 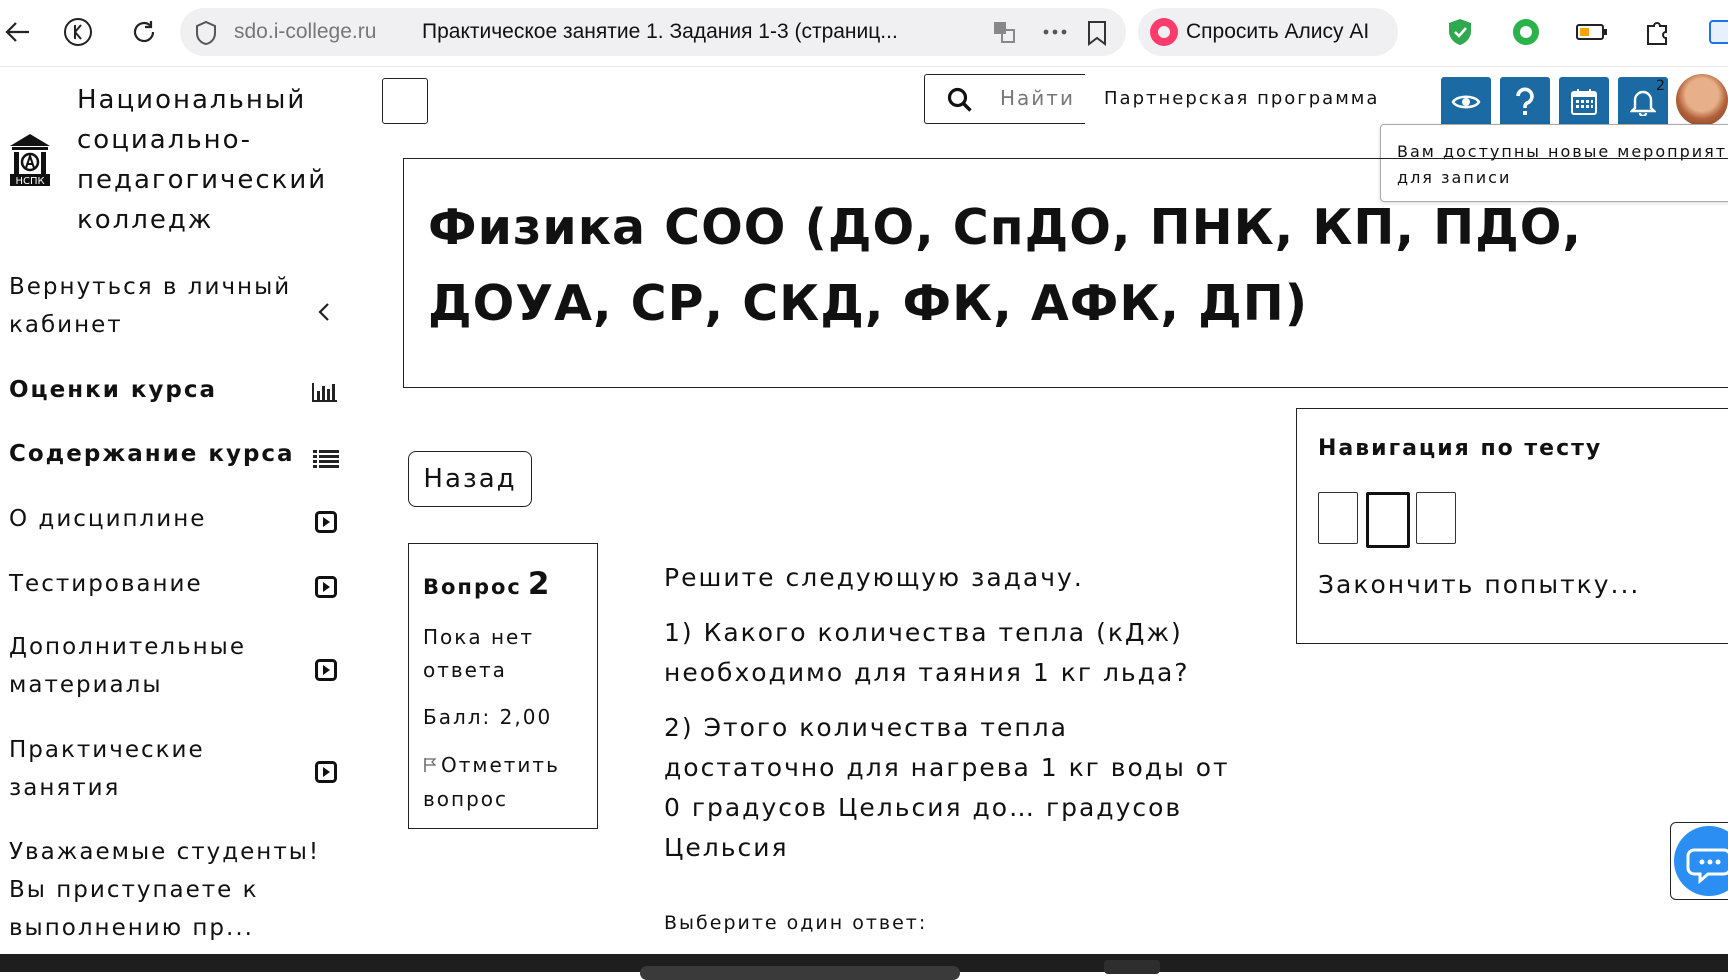 What do you see at coordinates (113, 390) in the screenshot?
I see `sidebar-item-label: Оценки курса` at bounding box center [113, 390].